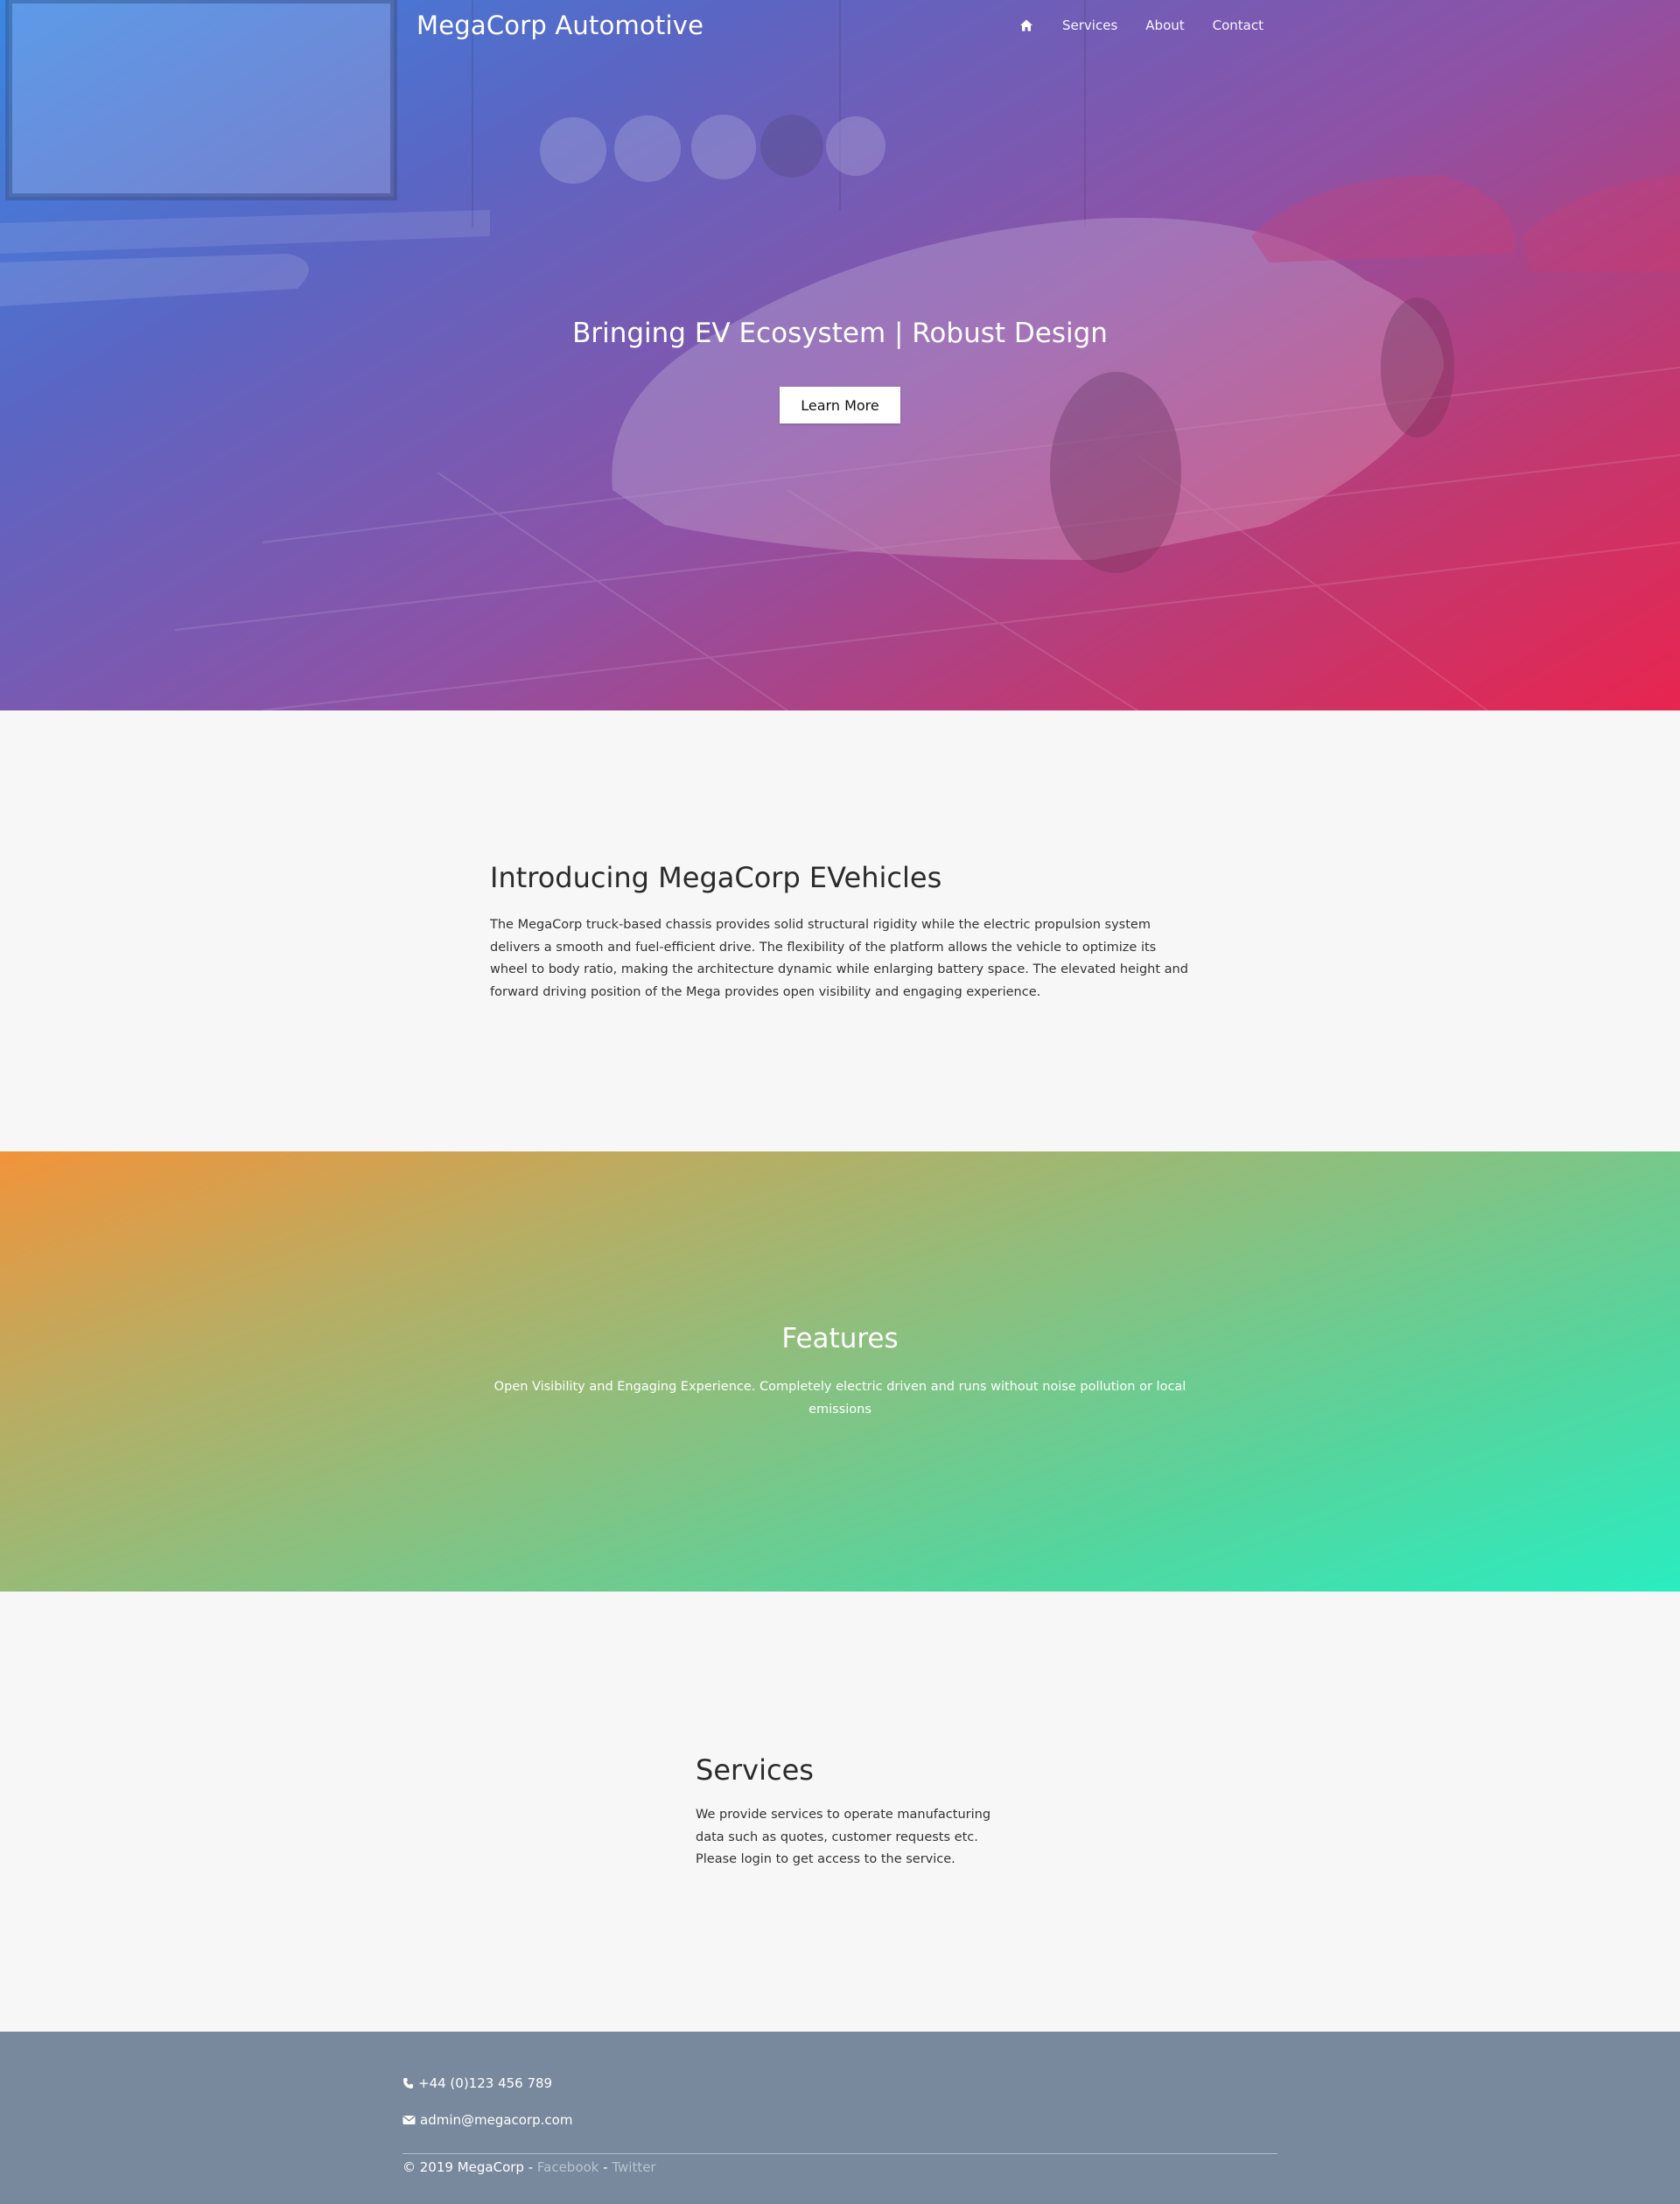  What do you see at coordinates (409, 2119) in the screenshot?
I see `envelope-icon` at bounding box center [409, 2119].